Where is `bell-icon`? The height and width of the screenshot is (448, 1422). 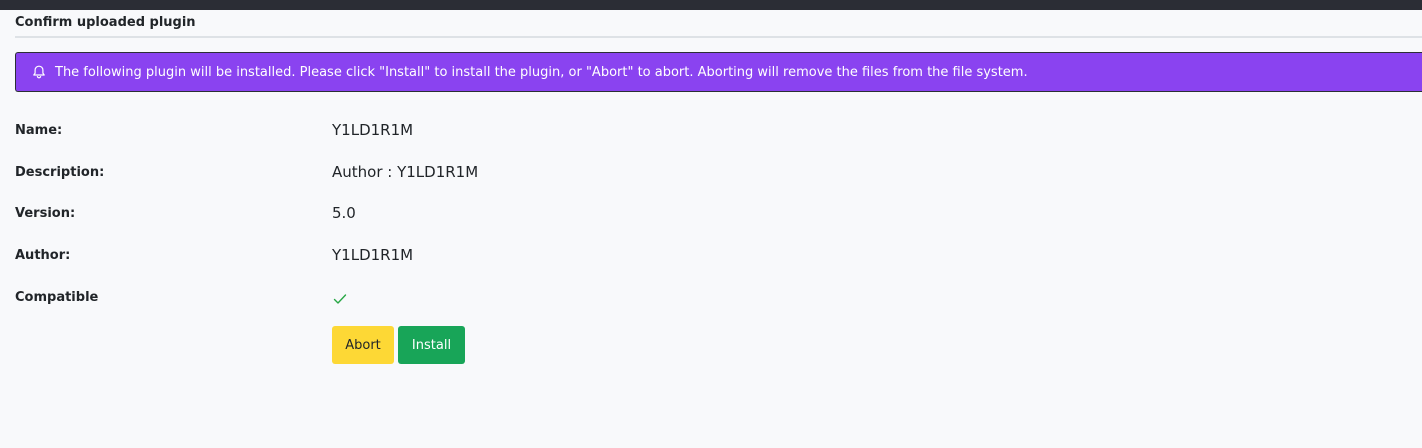 bell-icon is located at coordinates (39, 72).